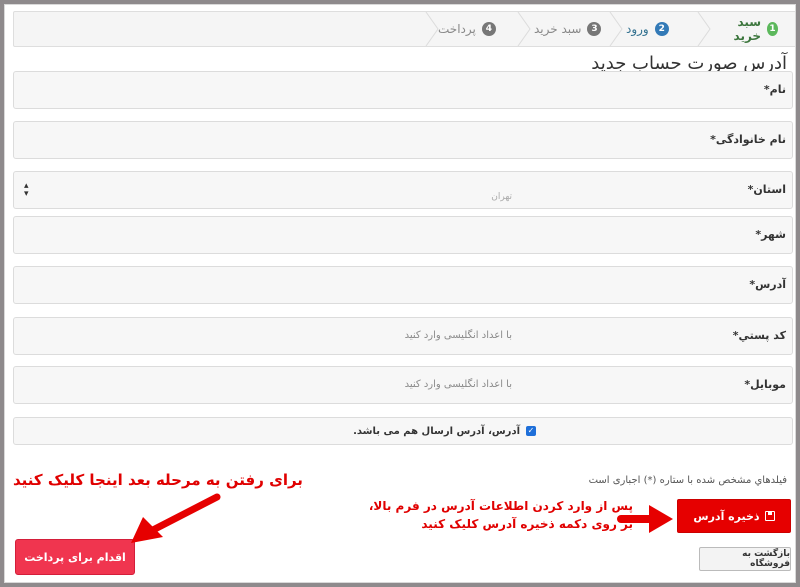 The height and width of the screenshot is (587, 800). I want to click on step-login: 2 ورود, so click(660, 29).